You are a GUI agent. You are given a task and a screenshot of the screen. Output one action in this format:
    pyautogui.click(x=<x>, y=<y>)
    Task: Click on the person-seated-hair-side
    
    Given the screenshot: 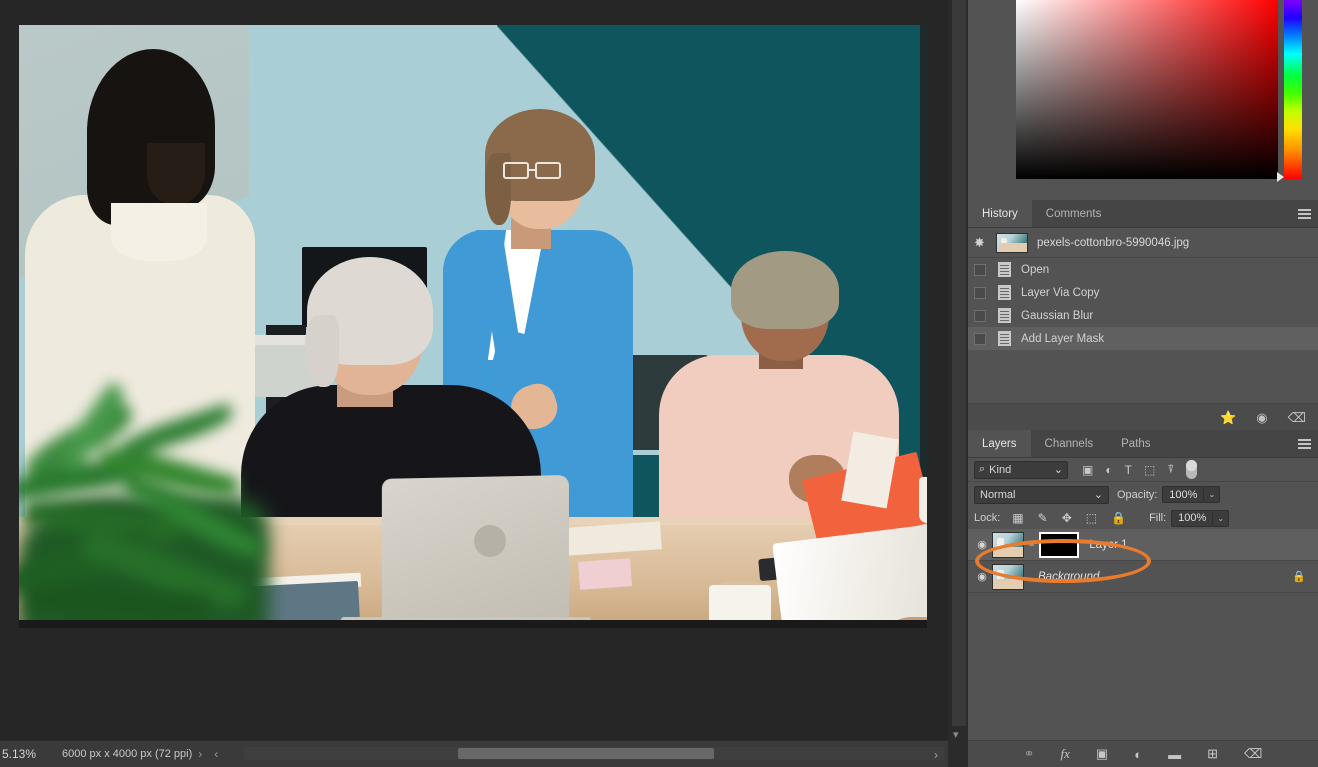 What is the action you would take?
    pyautogui.click(x=322, y=351)
    